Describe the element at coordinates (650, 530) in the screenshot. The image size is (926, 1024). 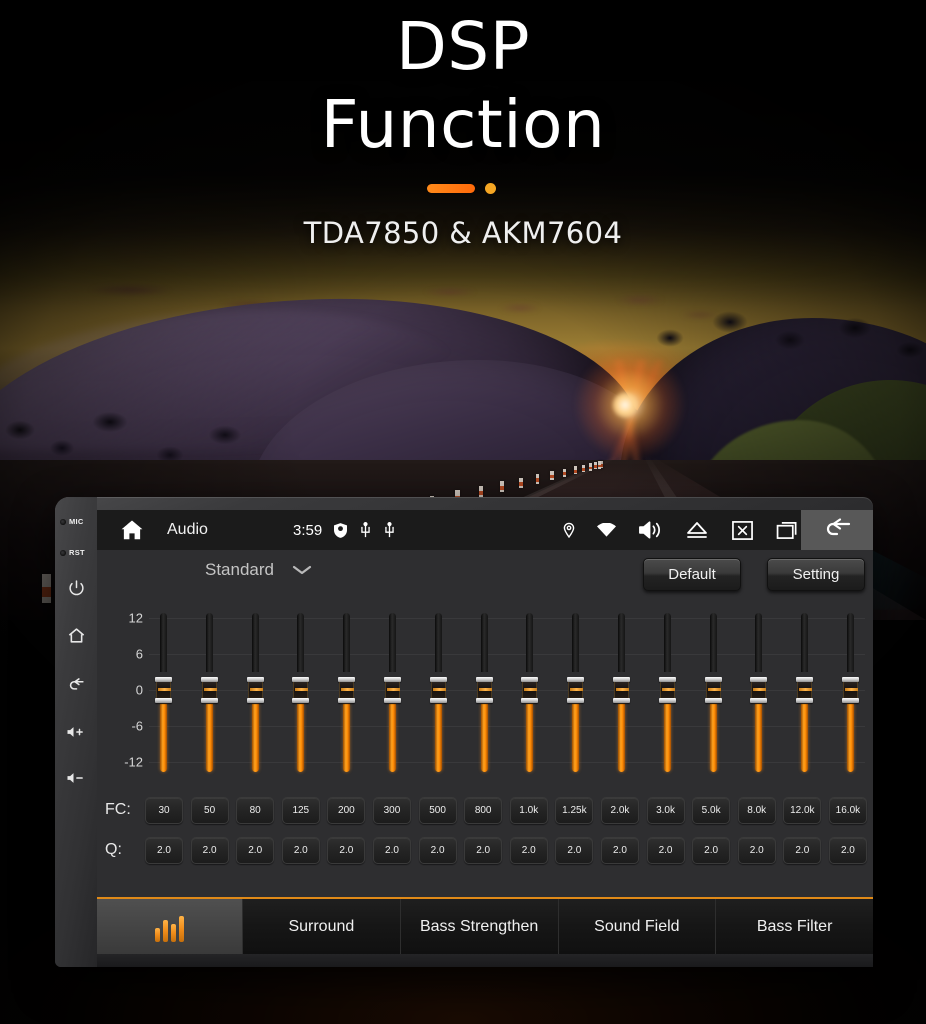
I see `volume-icon` at that location.